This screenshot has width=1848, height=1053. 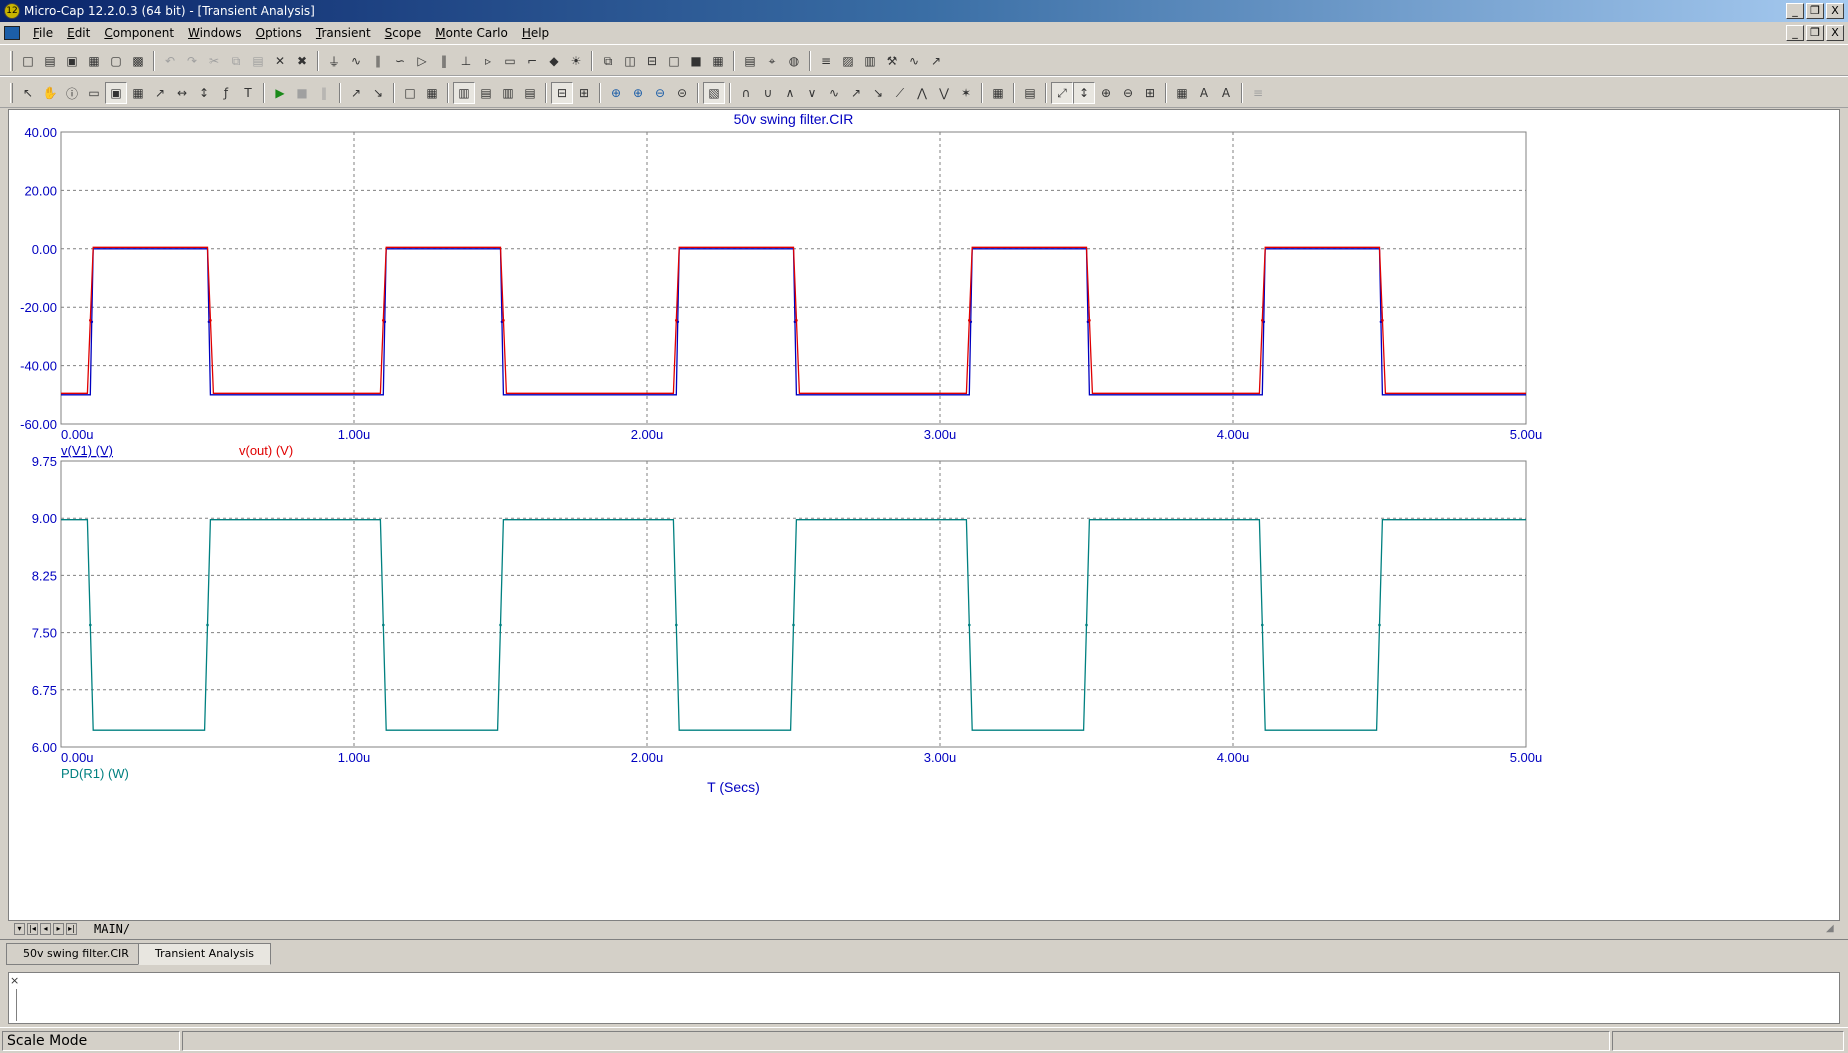 I want to click on menu-windows: Windows, so click(x=215, y=33).